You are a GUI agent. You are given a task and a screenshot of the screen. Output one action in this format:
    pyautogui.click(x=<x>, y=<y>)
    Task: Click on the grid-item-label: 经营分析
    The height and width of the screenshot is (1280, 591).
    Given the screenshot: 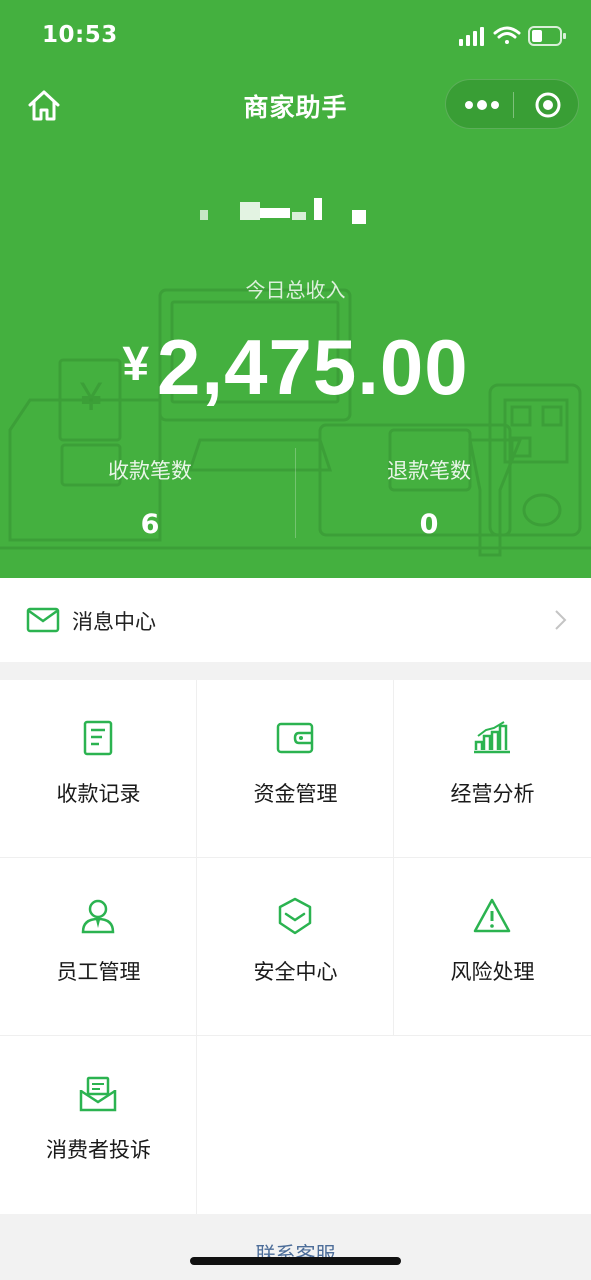 What is the action you would take?
    pyautogui.click(x=492, y=794)
    